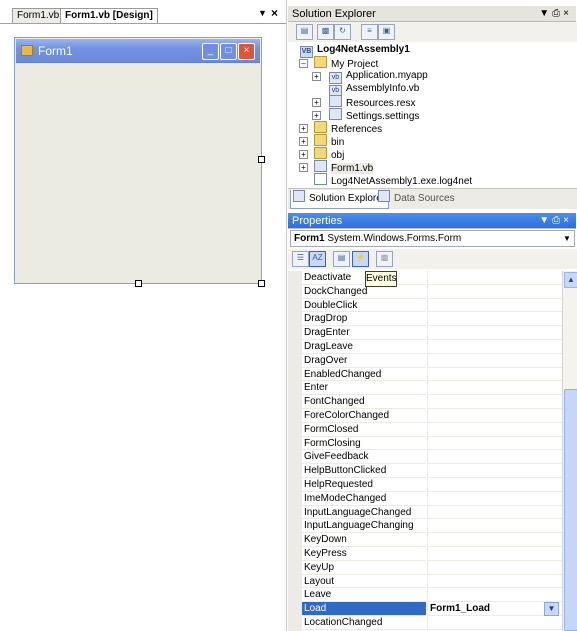 The height and width of the screenshot is (631, 577). What do you see at coordinates (425, 609) in the screenshot?
I see `event-row-selected: Load Form1_Load ▼` at bounding box center [425, 609].